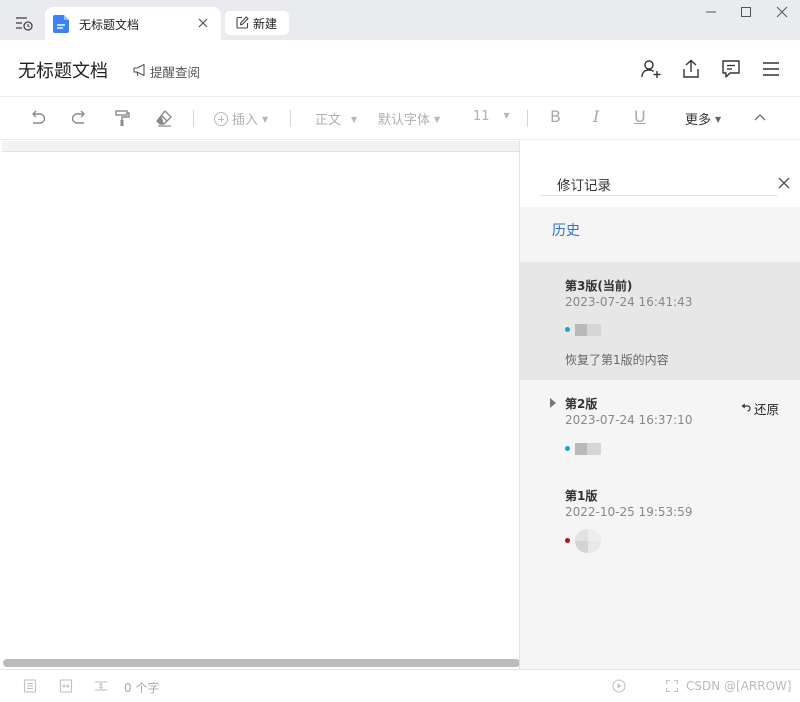  I want to click on insert-label: 插入, so click(245, 120).